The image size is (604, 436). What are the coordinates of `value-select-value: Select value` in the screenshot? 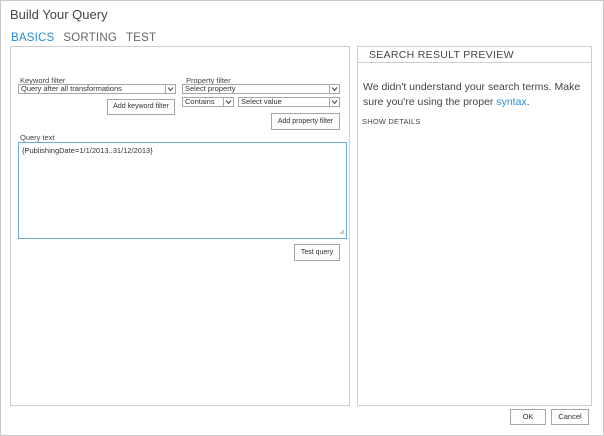 It's located at (261, 101).